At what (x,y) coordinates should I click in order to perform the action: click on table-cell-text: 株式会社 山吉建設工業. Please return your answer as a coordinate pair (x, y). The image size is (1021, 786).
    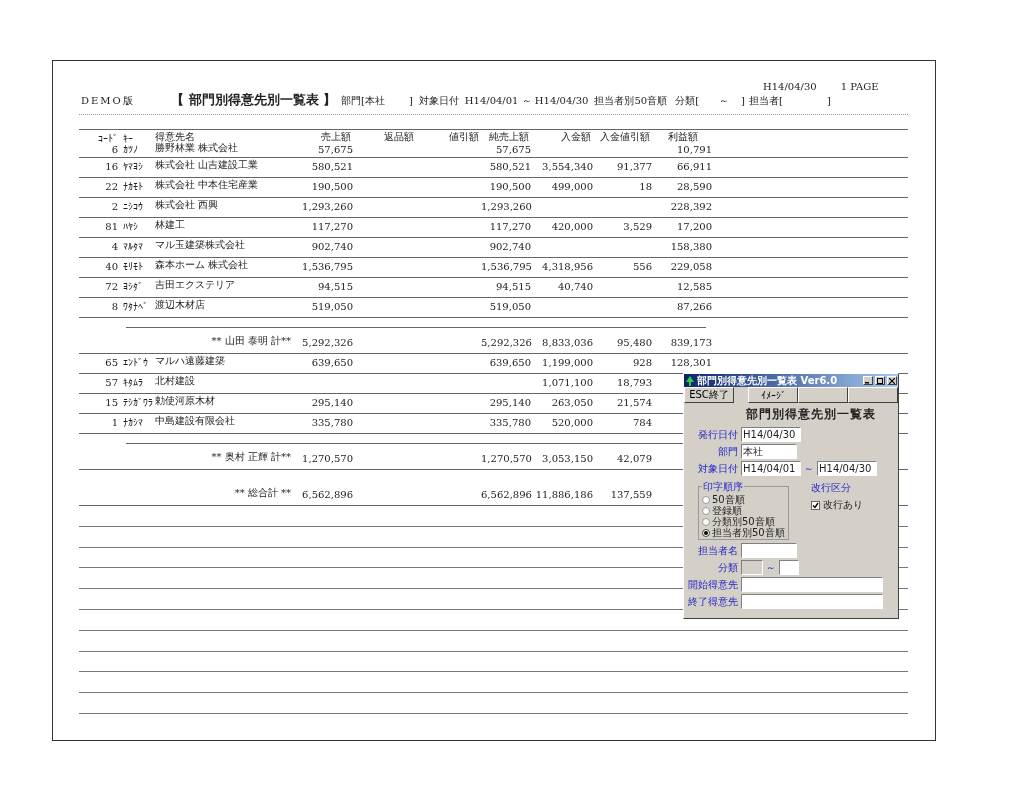
    Looking at the image, I should click on (207, 165).